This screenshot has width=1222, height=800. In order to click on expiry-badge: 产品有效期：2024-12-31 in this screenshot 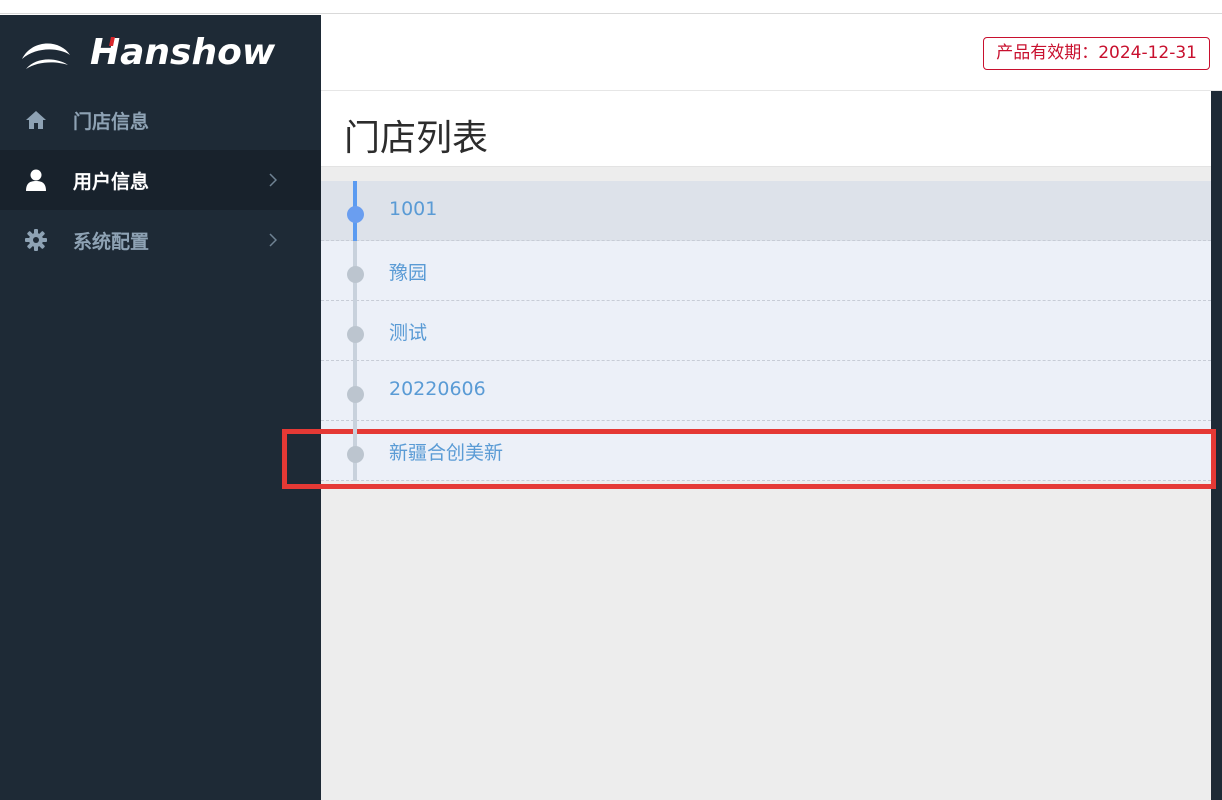, I will do `click(1096, 53)`.